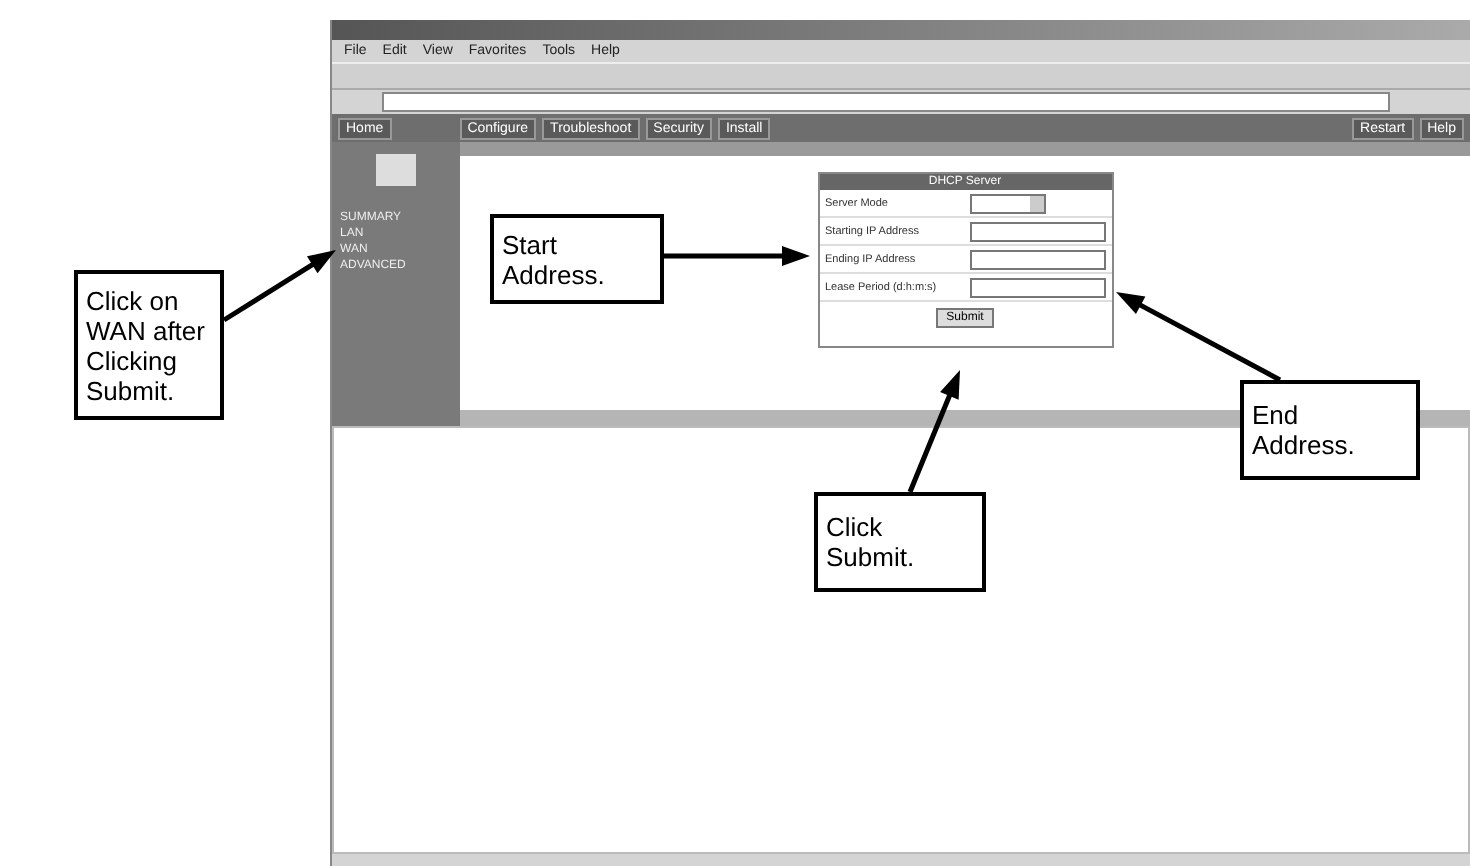  Describe the element at coordinates (554, 259) in the screenshot. I see `callout-text: Start Address.` at that location.